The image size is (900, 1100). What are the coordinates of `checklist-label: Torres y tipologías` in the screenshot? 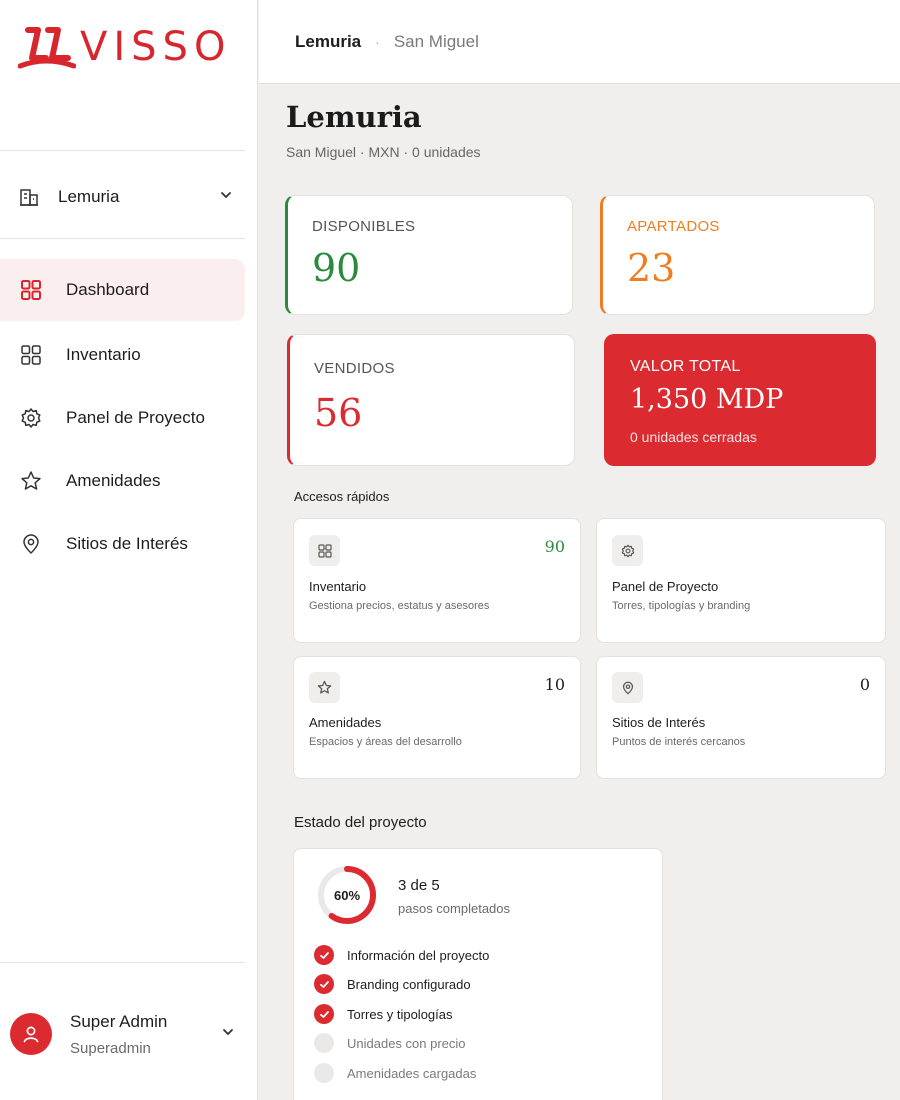 It's located at (400, 1014).